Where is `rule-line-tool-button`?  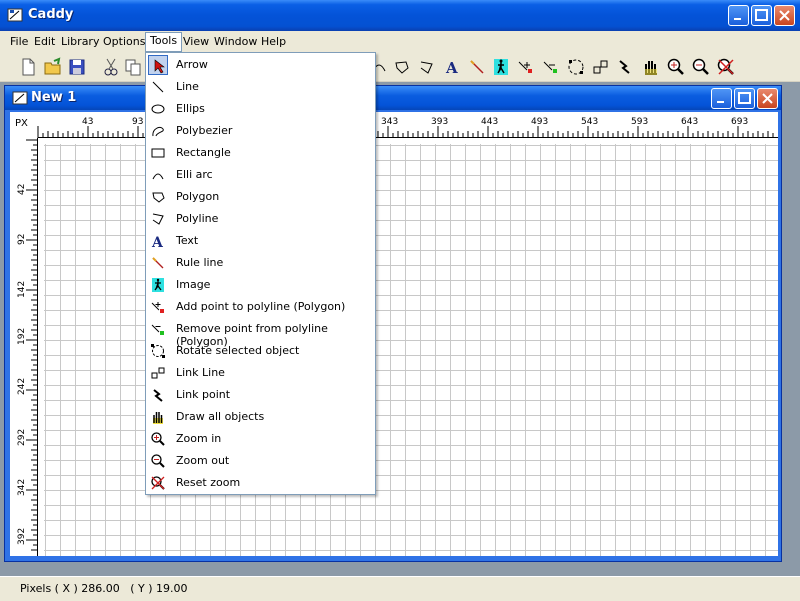
rule-line-tool-button is located at coordinates (477, 67).